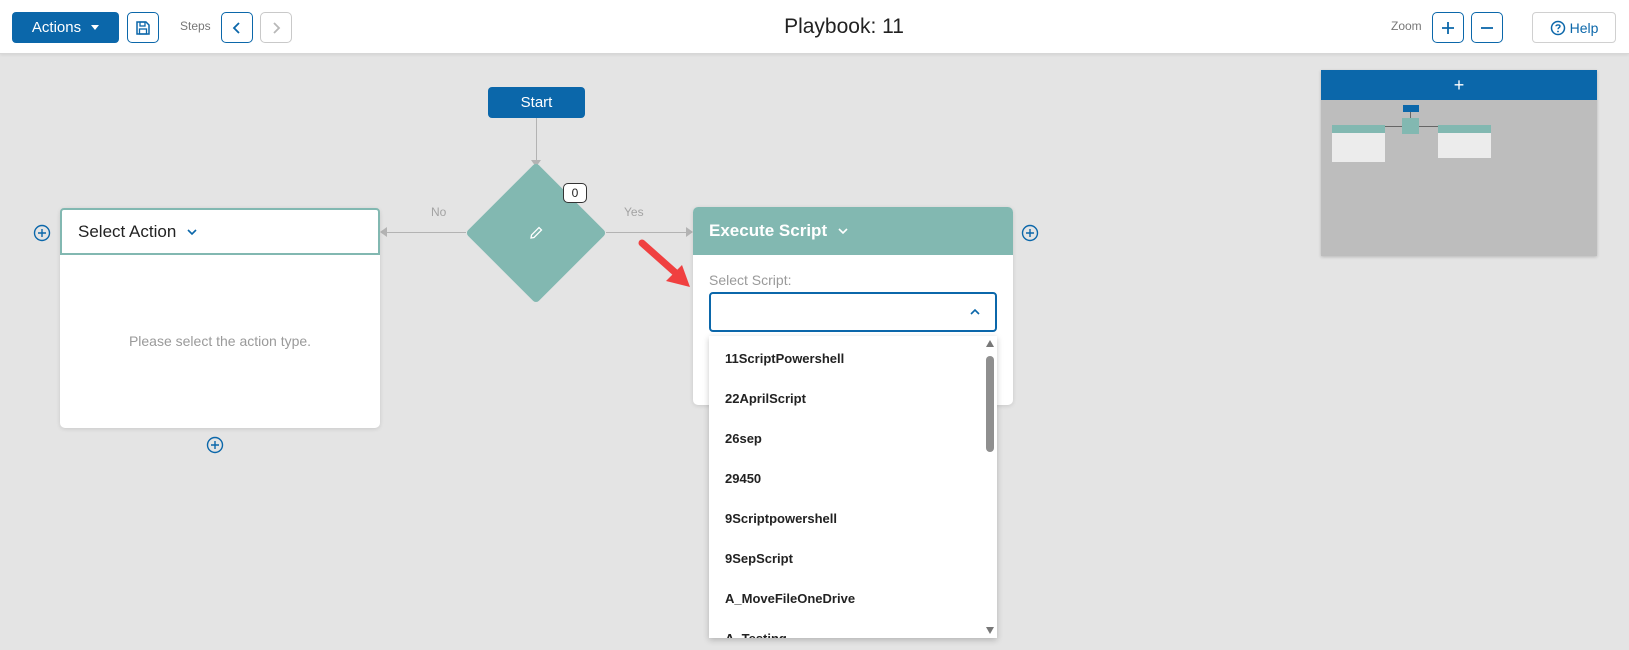 This screenshot has width=1629, height=650. I want to click on select-action-title: Select Action, so click(127, 231).